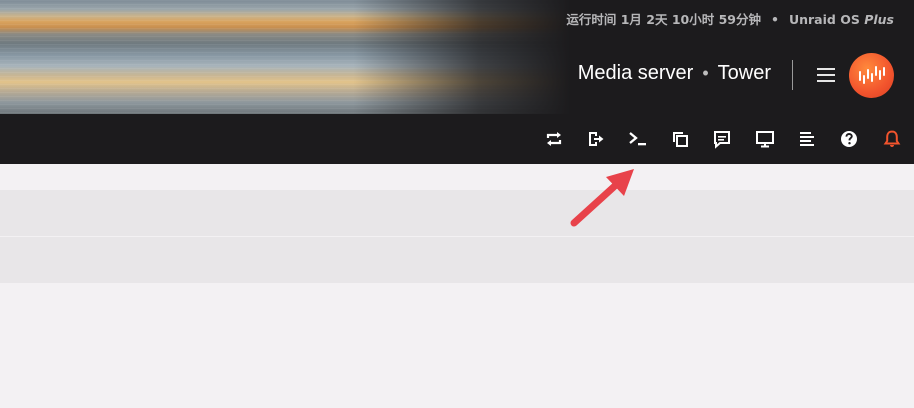  What do you see at coordinates (824, 19) in the screenshot?
I see `os-name: Unraid OS` at bounding box center [824, 19].